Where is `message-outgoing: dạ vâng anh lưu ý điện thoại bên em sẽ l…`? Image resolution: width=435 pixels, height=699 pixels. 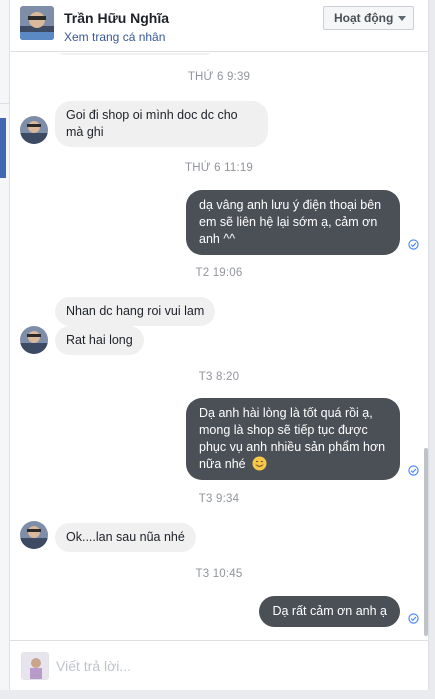
message-outgoing: dạ vâng anh lưu ý điện thoại bên em sẽ l… is located at coordinates (293, 222).